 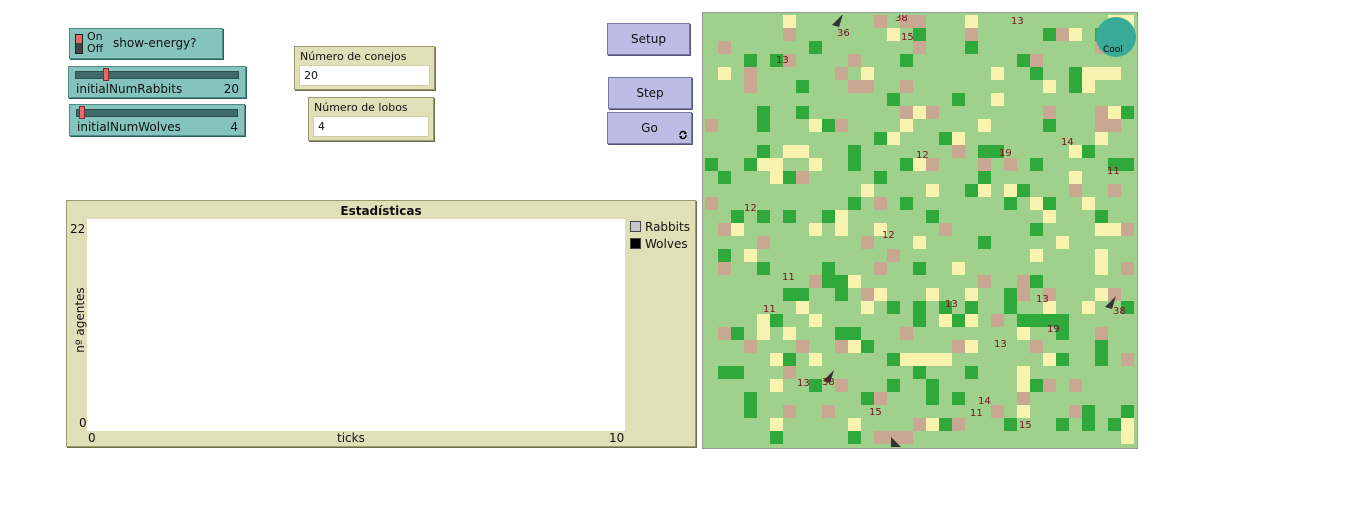 What do you see at coordinates (666, 244) in the screenshot?
I see `legend-label: Wolves` at bounding box center [666, 244].